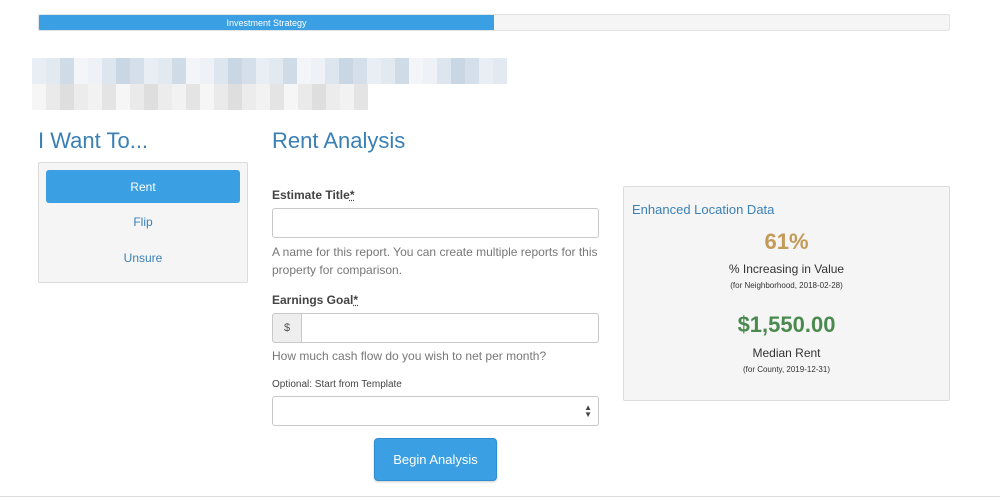 The width and height of the screenshot is (1000, 500). I want to click on strategy-item-rent: Rent, so click(143, 186).